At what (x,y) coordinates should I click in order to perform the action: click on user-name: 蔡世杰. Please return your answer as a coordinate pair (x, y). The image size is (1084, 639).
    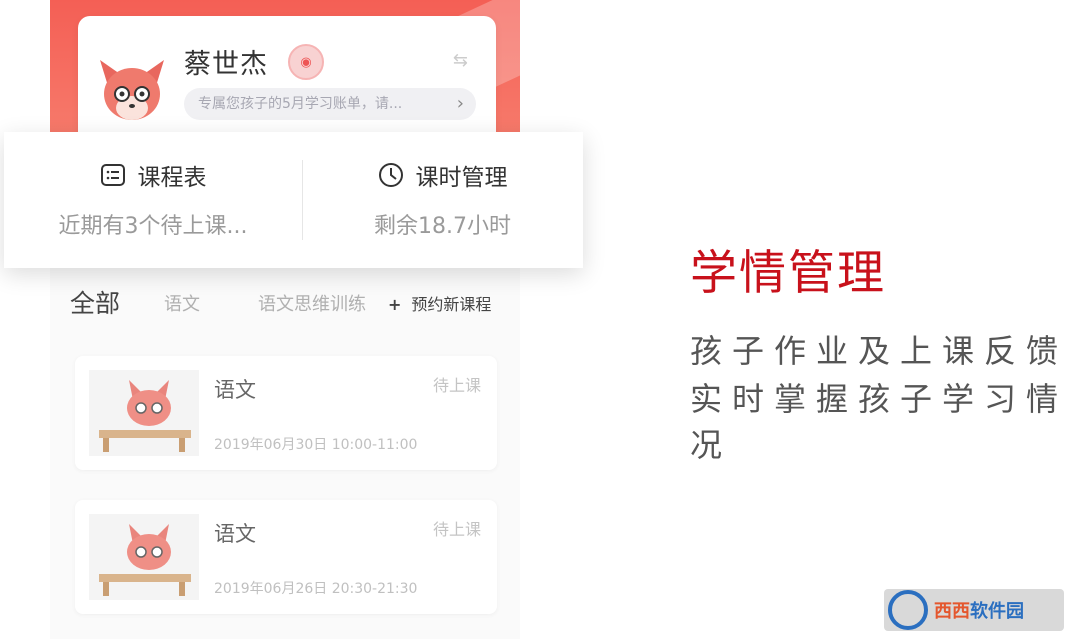
    Looking at the image, I should click on (226, 64).